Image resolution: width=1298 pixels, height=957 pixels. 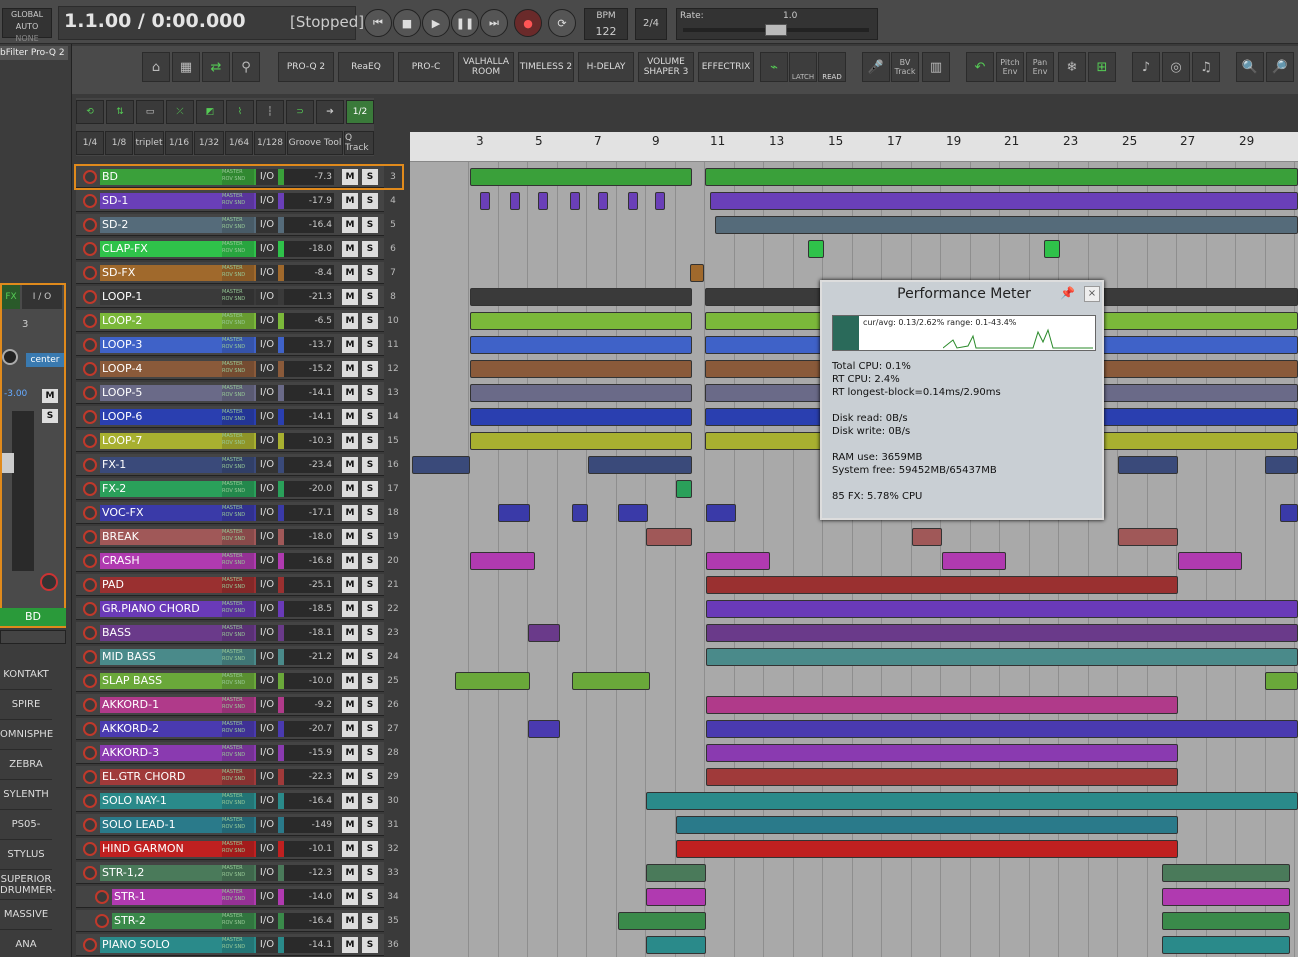 What do you see at coordinates (309, 585) in the screenshot?
I see `volume-readout: -25.1` at bounding box center [309, 585].